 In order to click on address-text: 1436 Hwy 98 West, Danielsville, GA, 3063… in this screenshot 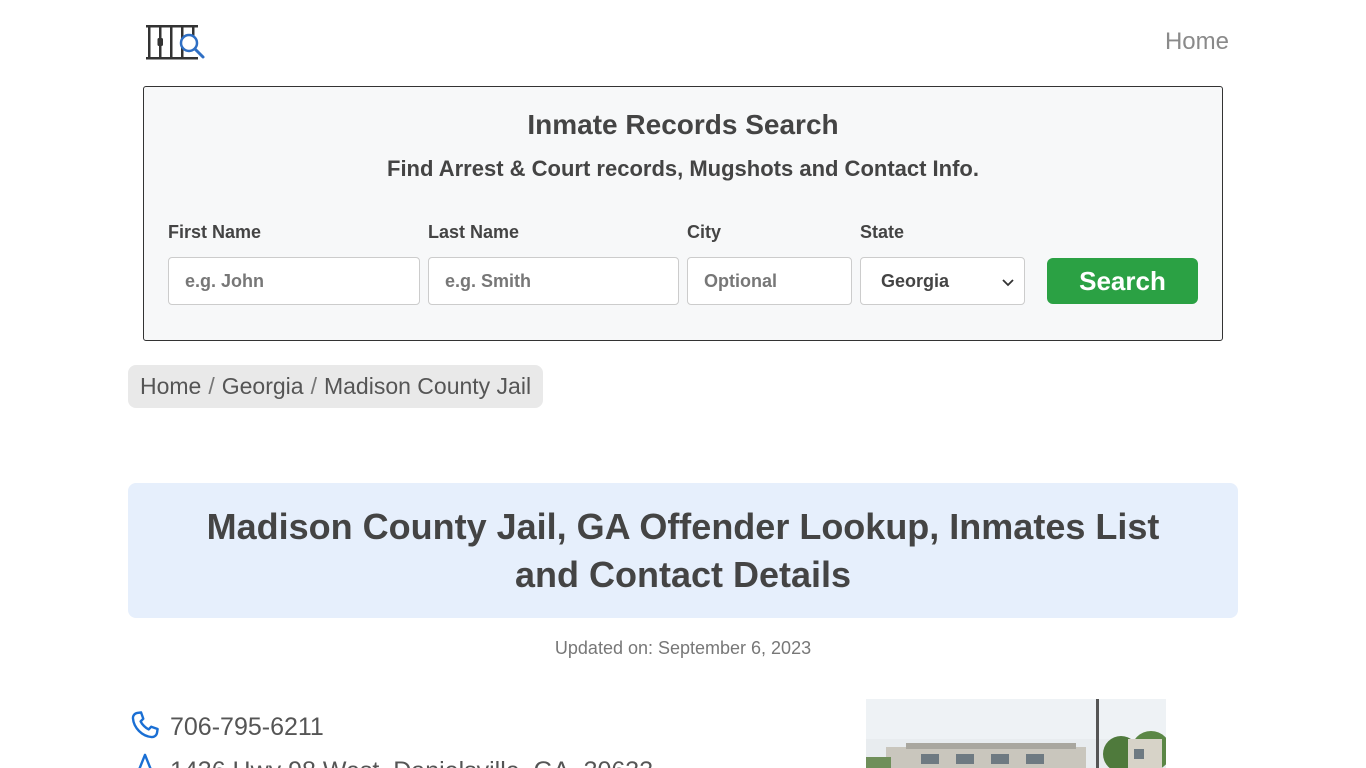, I will do `click(411, 762)`.